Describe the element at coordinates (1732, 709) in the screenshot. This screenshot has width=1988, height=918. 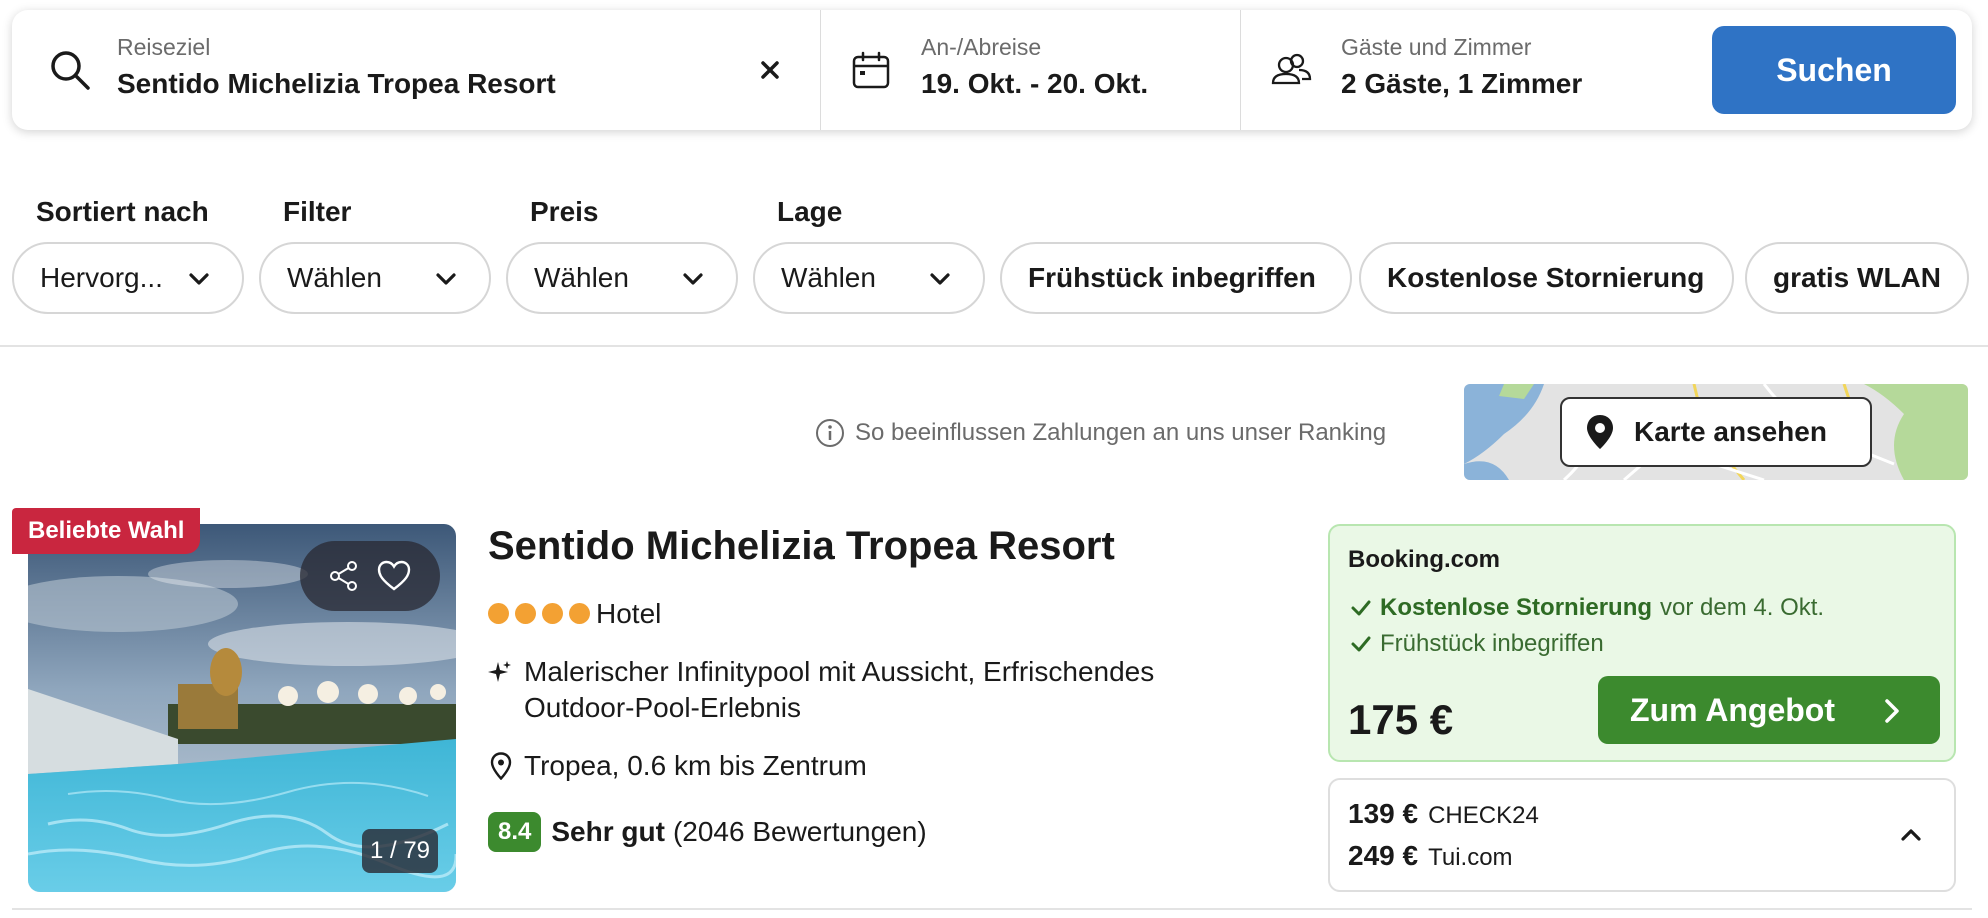
I see `view-offer-label: Zum Angebot` at that location.